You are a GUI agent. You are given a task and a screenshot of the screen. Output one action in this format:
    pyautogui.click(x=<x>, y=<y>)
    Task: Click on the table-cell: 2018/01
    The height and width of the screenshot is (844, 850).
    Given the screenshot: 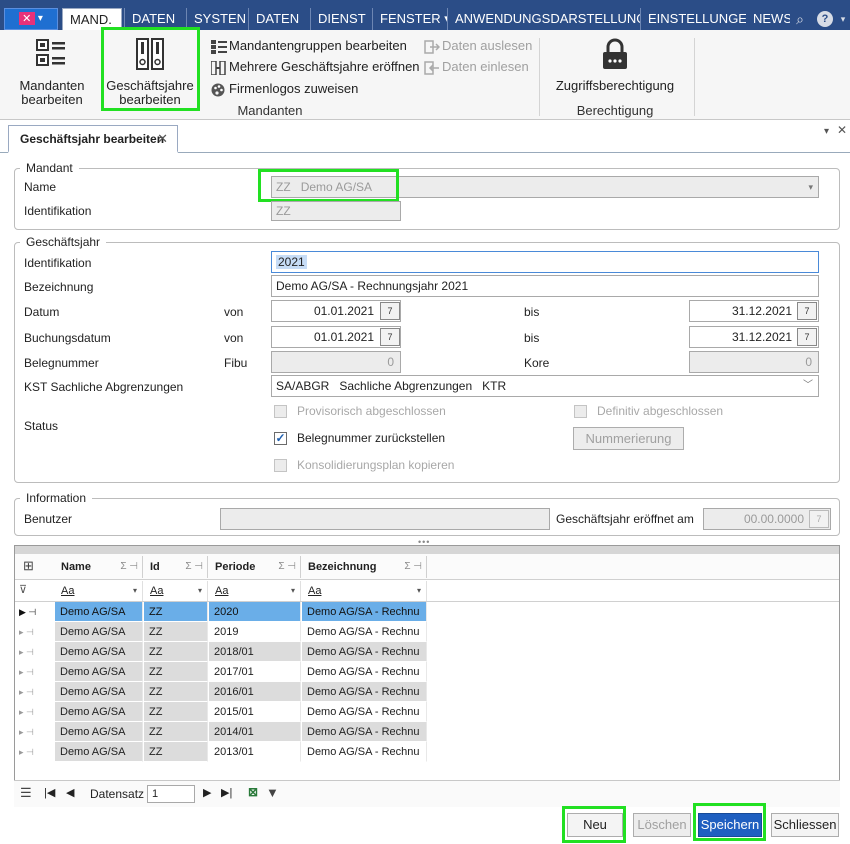 What is the action you would take?
    pyautogui.click(x=255, y=652)
    